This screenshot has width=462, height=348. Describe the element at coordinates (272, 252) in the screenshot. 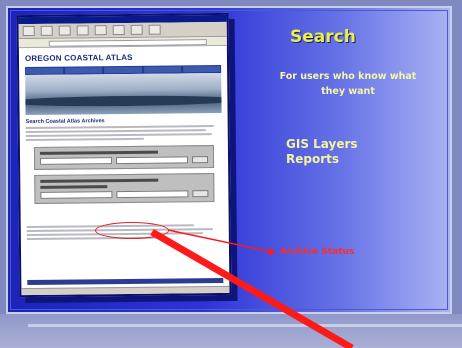

I see `thin-arrow-head` at that location.